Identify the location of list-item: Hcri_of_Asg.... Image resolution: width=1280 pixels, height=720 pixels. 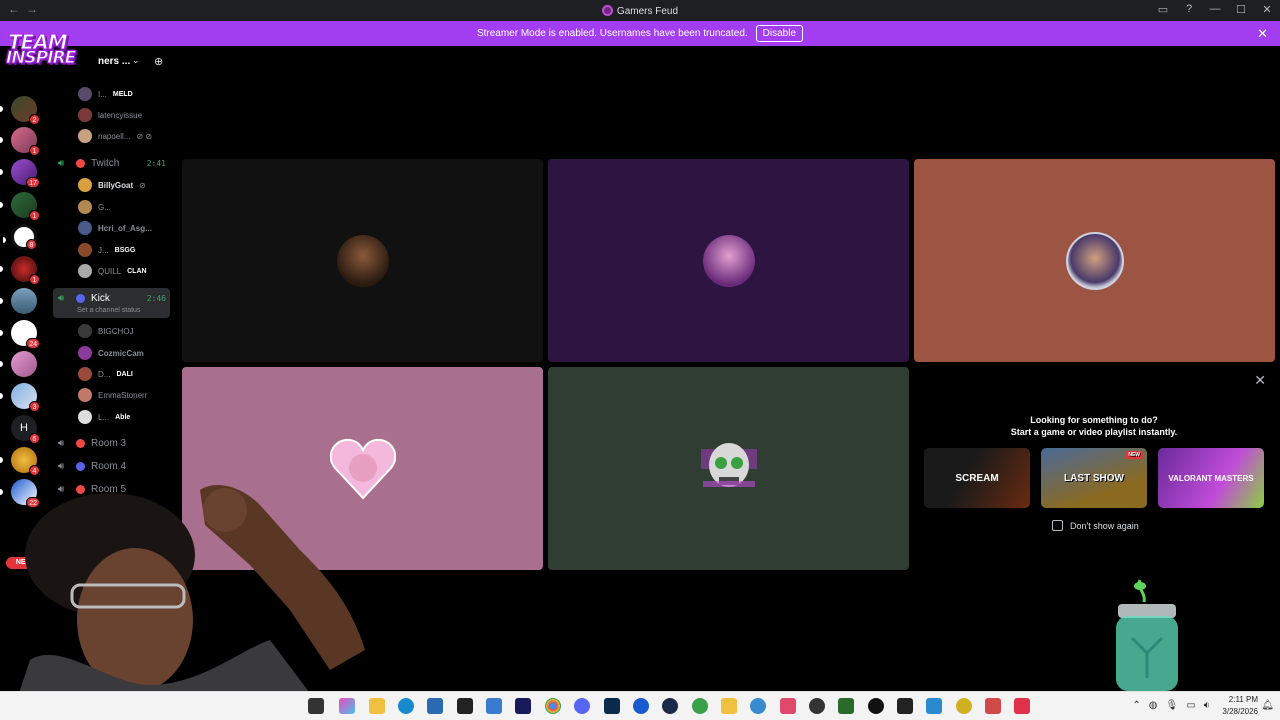
(115, 228).